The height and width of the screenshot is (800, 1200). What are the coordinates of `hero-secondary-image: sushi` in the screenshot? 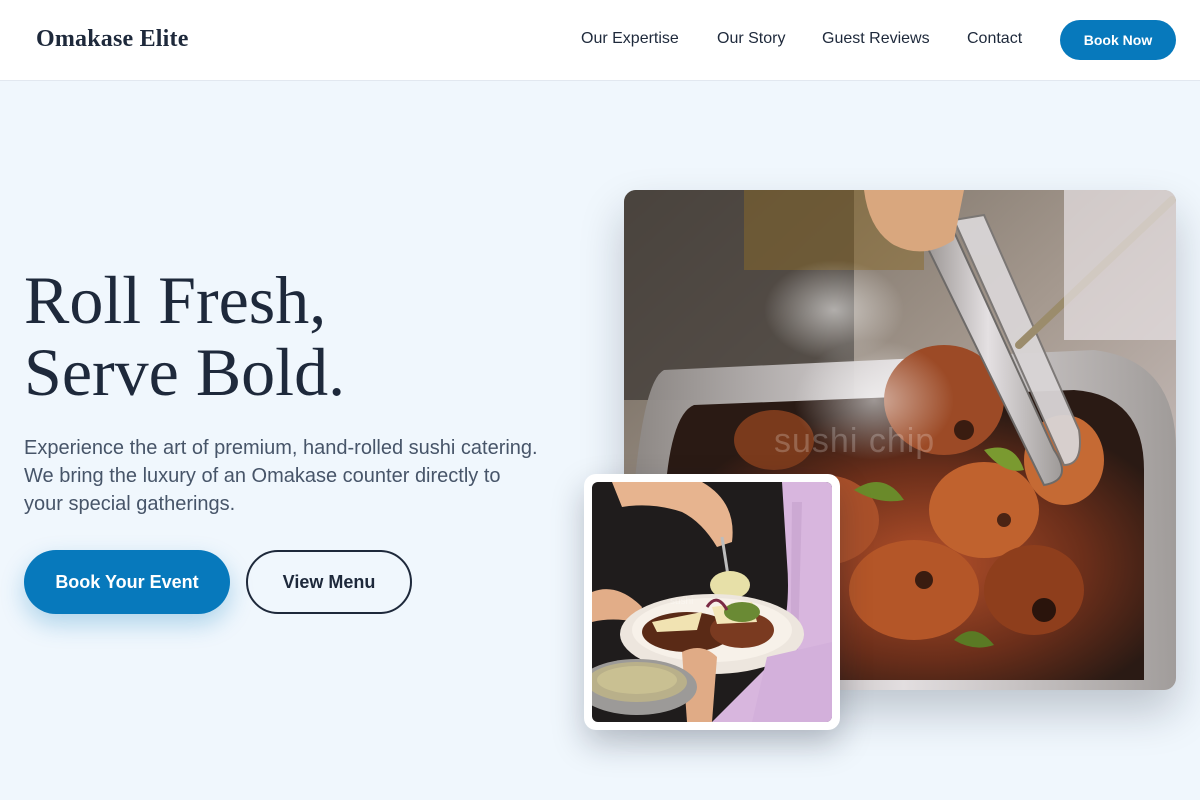 It's located at (712, 602).